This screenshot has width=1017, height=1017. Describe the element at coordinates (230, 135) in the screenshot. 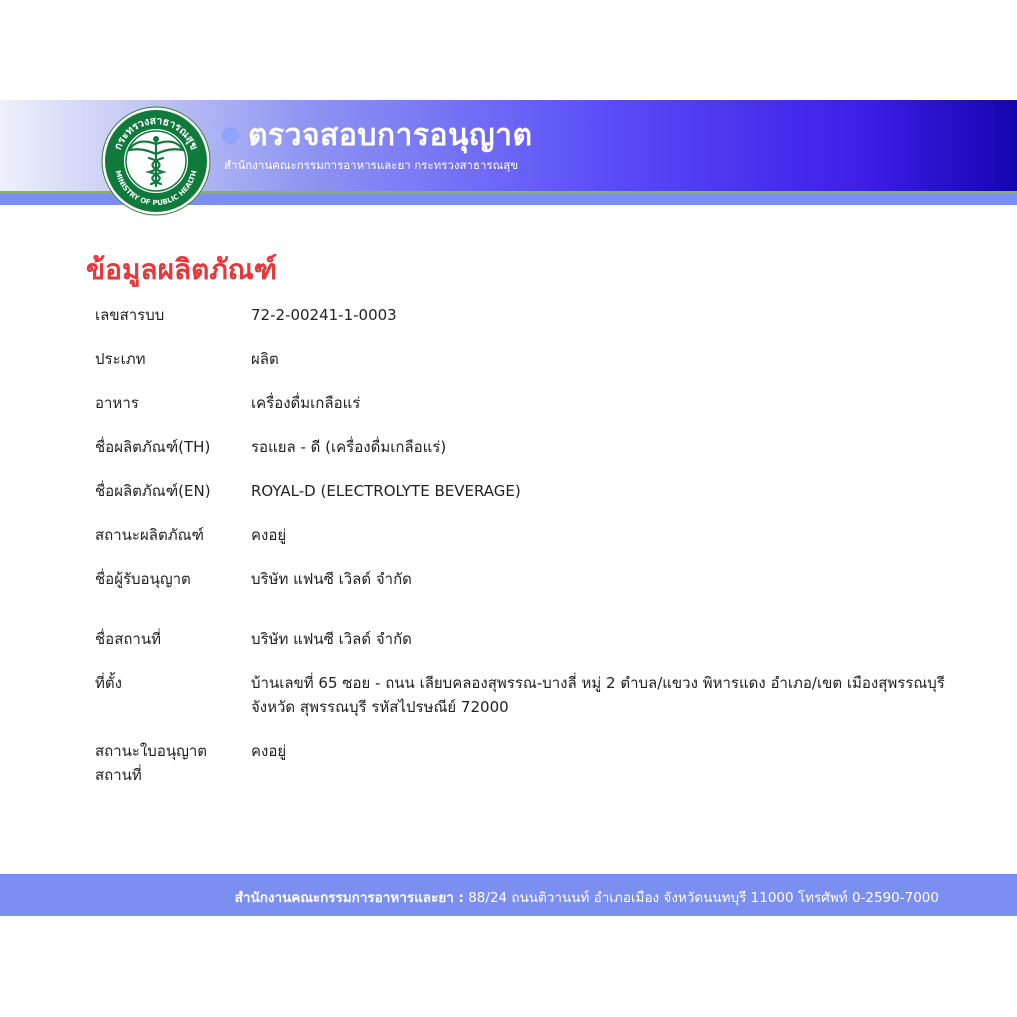

I see `bullet-dot-icon` at that location.